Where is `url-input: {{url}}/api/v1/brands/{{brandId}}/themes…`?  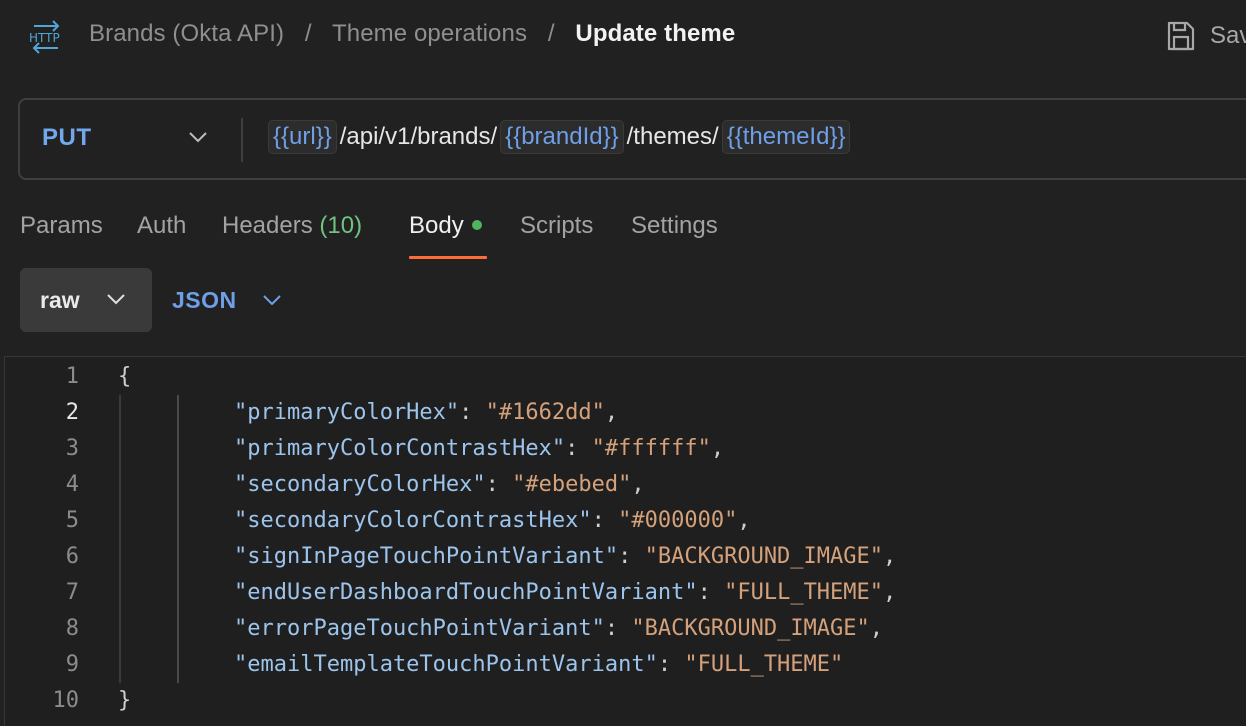
url-input: {{url}}/api/v1/brands/{{brandId}}/themes… is located at coordinates (559, 137).